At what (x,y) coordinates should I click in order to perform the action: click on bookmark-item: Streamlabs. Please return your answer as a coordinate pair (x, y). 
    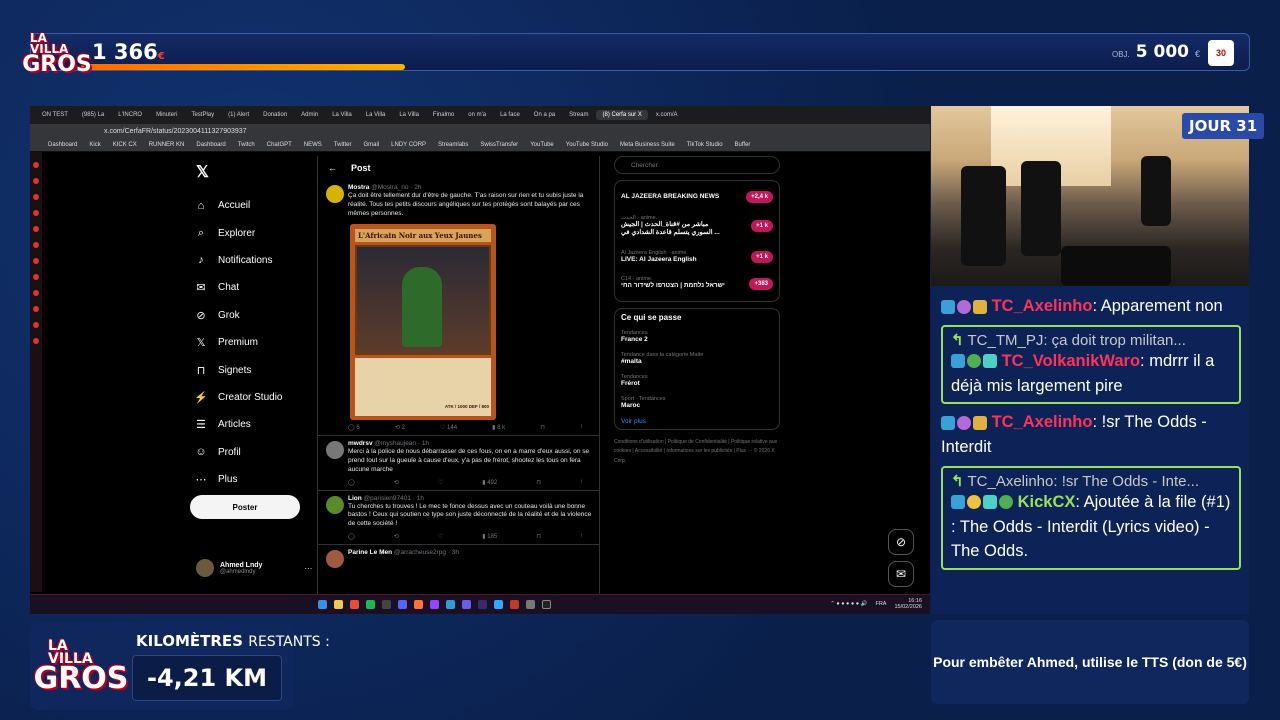
    Looking at the image, I should click on (453, 145).